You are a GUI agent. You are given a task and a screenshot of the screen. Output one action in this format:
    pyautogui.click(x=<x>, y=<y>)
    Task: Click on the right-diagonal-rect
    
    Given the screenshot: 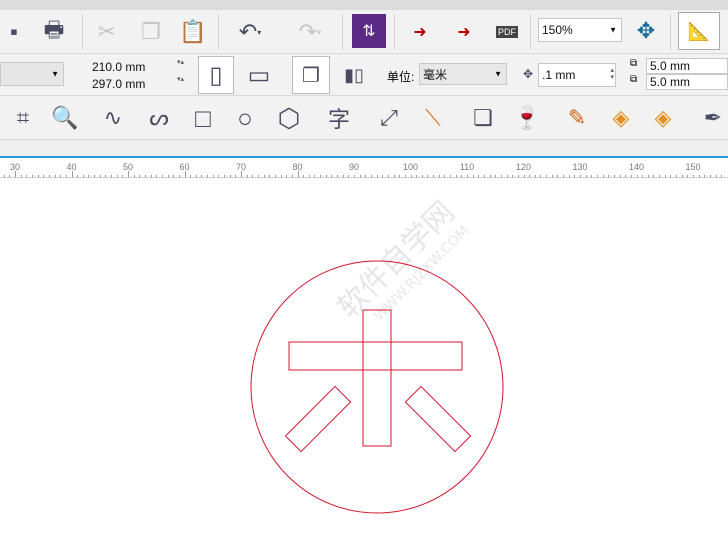 What is the action you would take?
    pyautogui.click(x=438, y=419)
    